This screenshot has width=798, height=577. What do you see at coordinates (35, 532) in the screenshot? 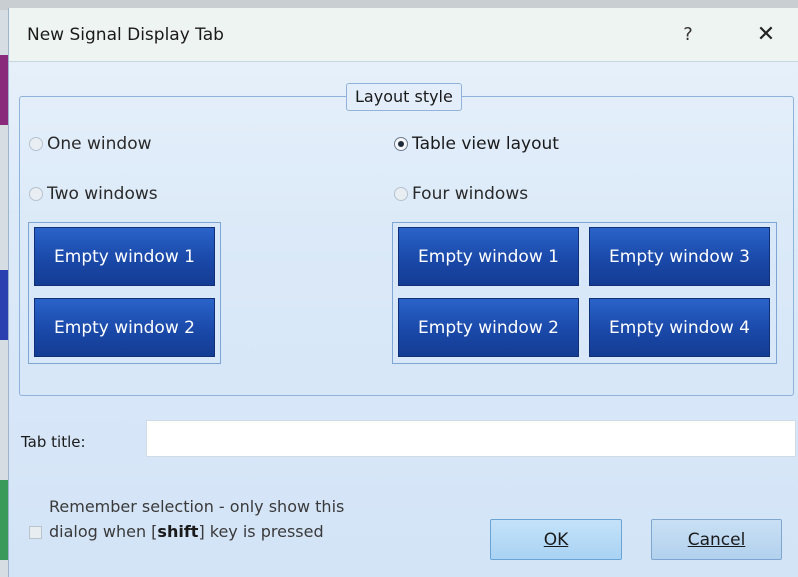
I see `remember-selection-checkbox` at bounding box center [35, 532].